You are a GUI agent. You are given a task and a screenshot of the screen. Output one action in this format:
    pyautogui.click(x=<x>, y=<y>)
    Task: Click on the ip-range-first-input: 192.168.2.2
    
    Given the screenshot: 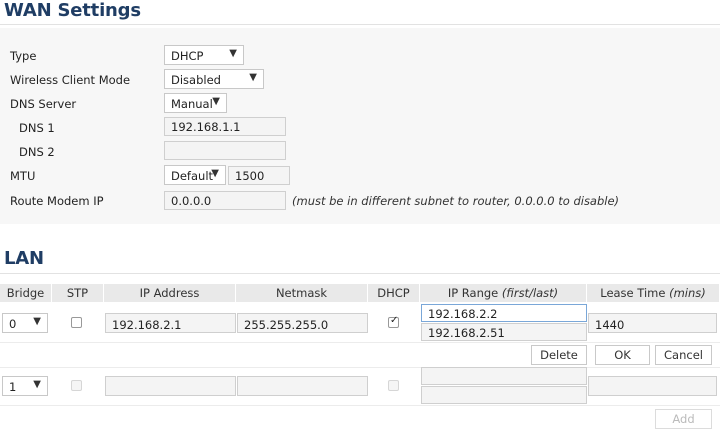 What is the action you would take?
    pyautogui.click(x=504, y=313)
    